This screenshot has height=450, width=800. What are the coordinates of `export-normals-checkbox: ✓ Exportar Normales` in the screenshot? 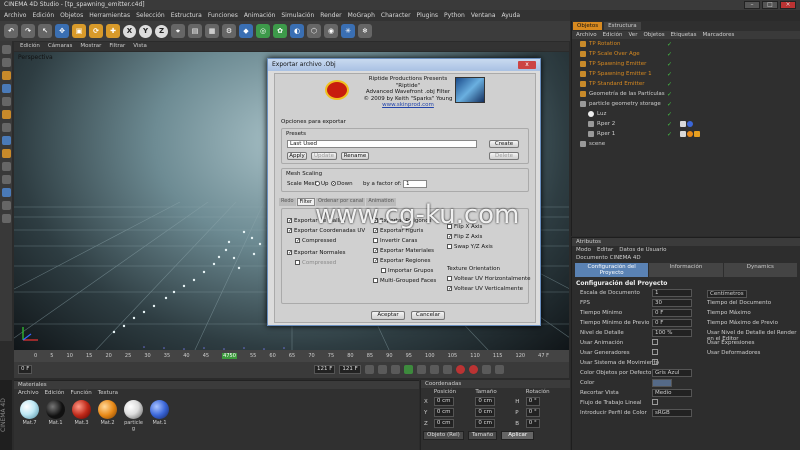 It's located at (316, 253).